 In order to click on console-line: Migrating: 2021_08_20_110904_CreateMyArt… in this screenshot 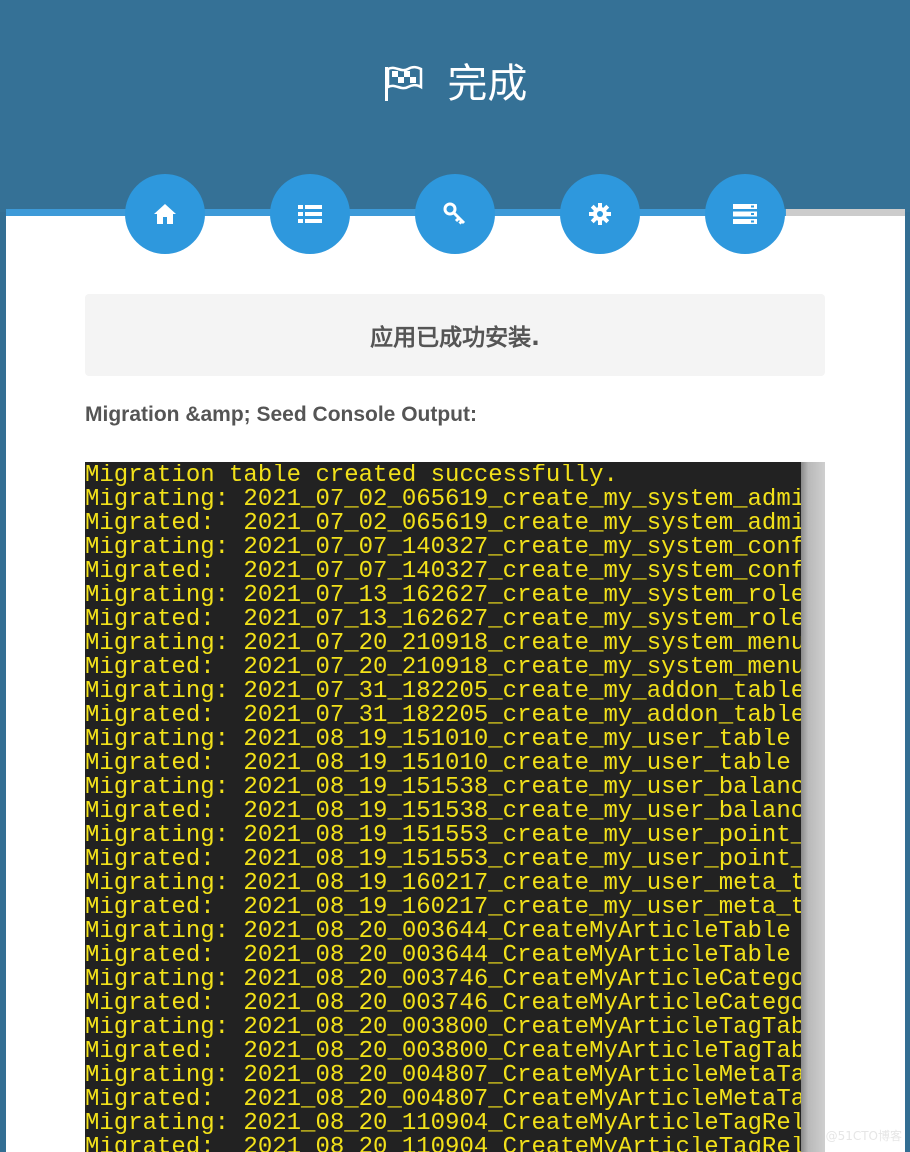, I will do `click(443, 1124)`.